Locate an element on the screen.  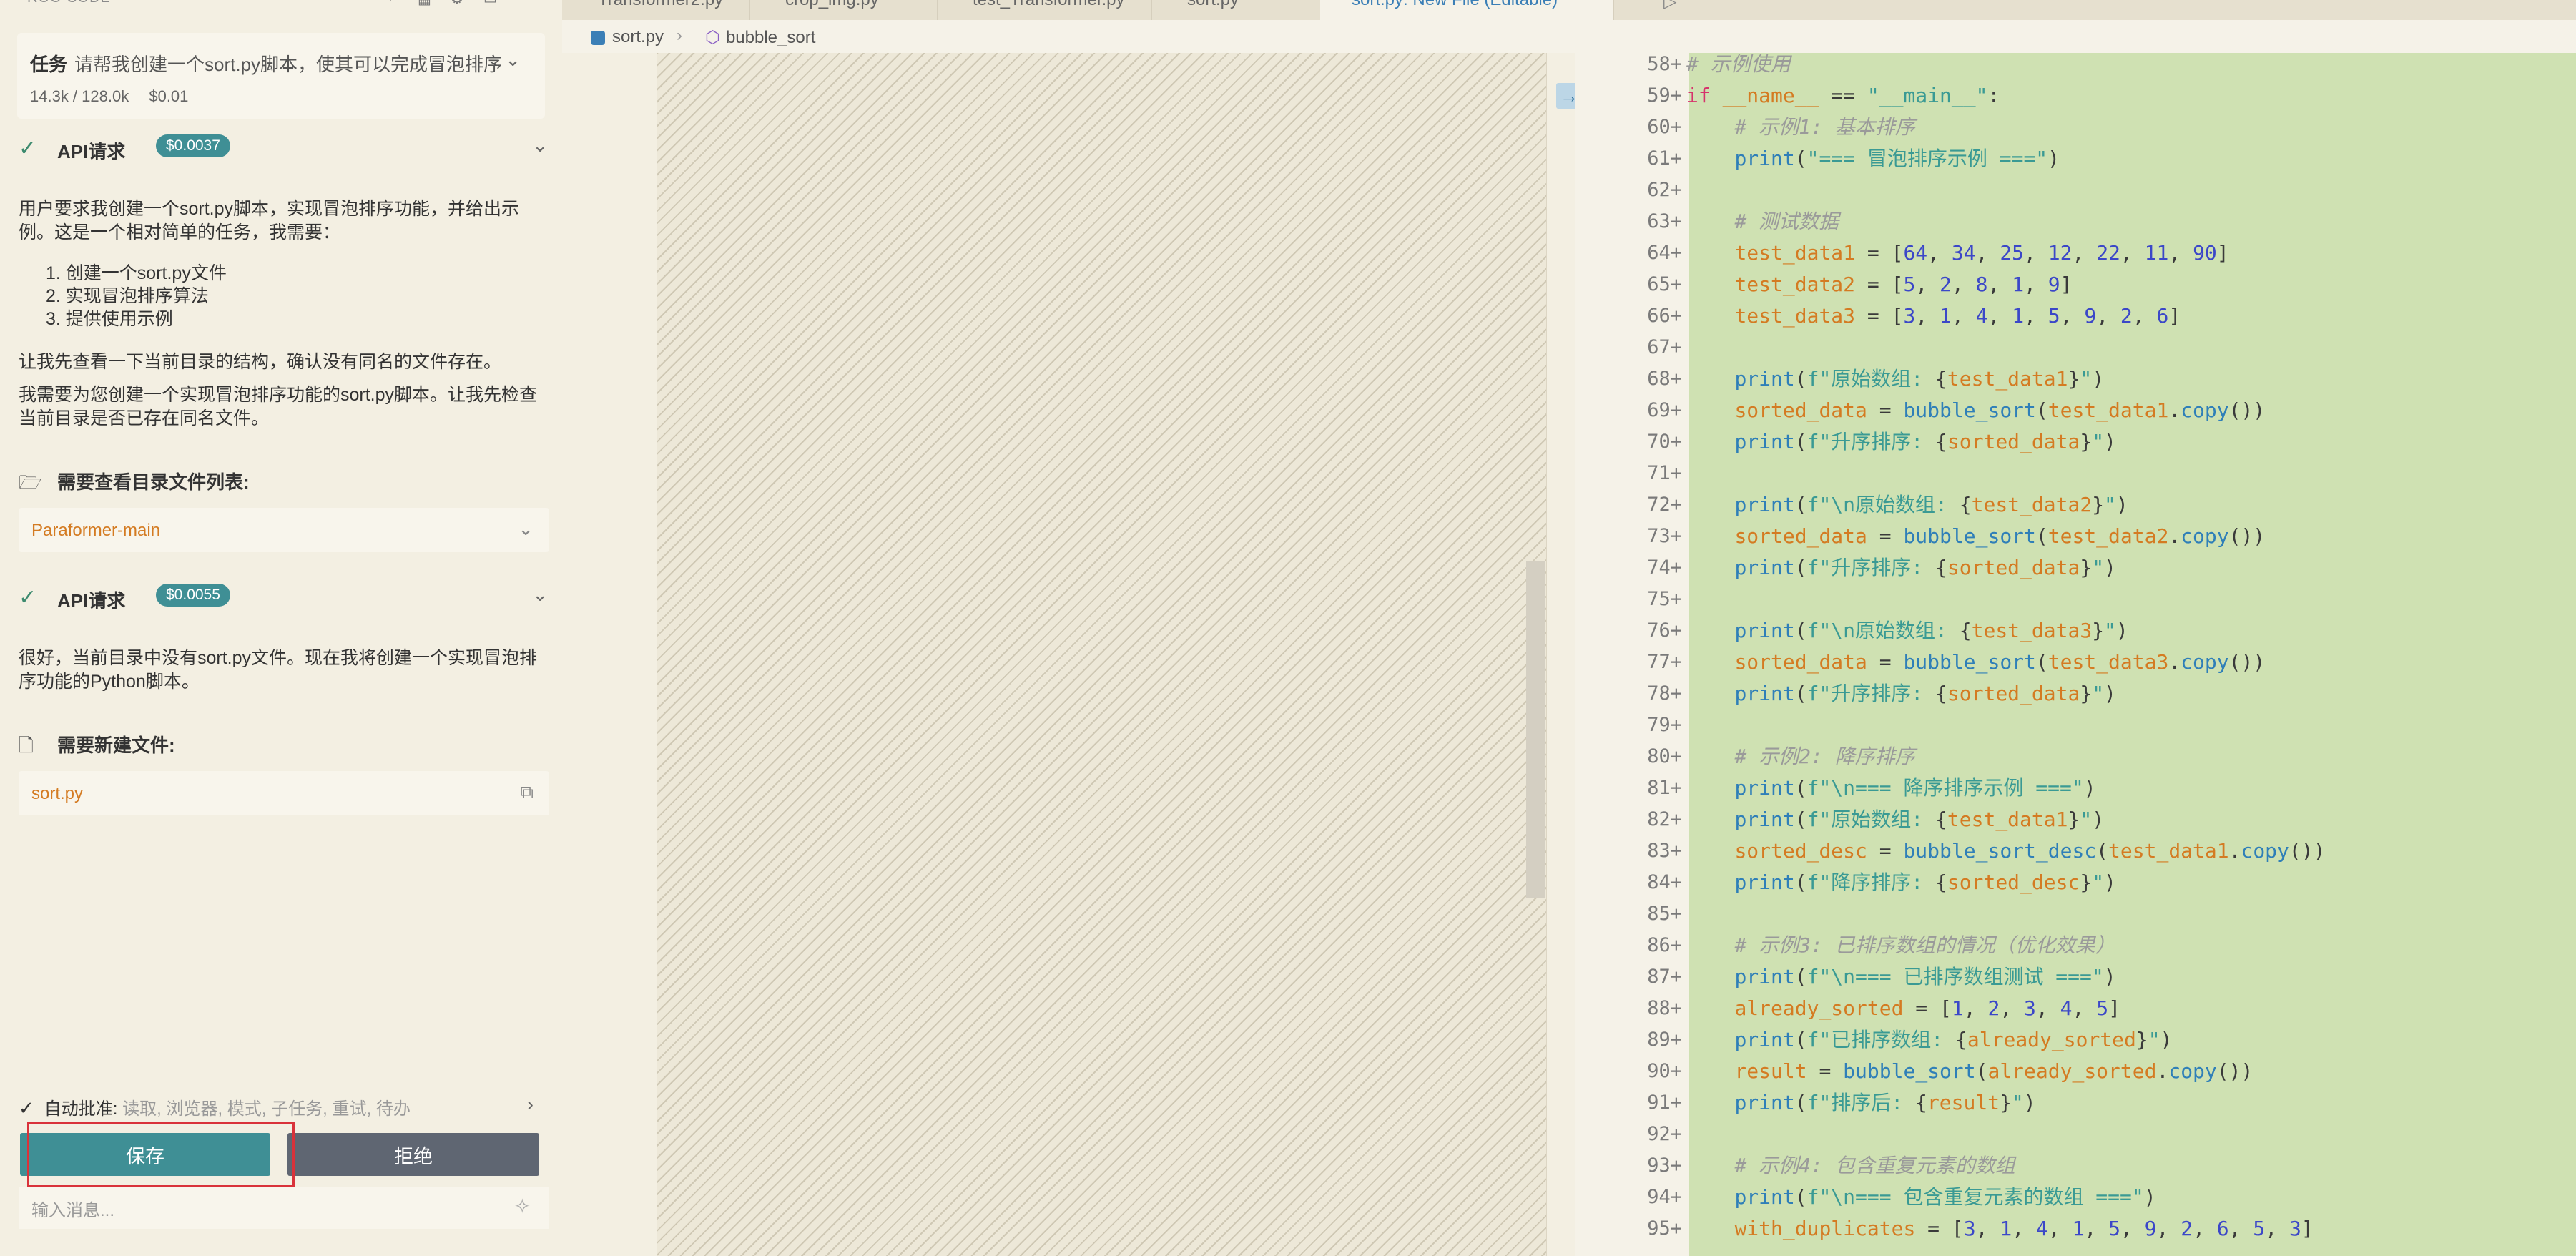
new-file-field: sort.py ⧉ is located at coordinates (284, 793).